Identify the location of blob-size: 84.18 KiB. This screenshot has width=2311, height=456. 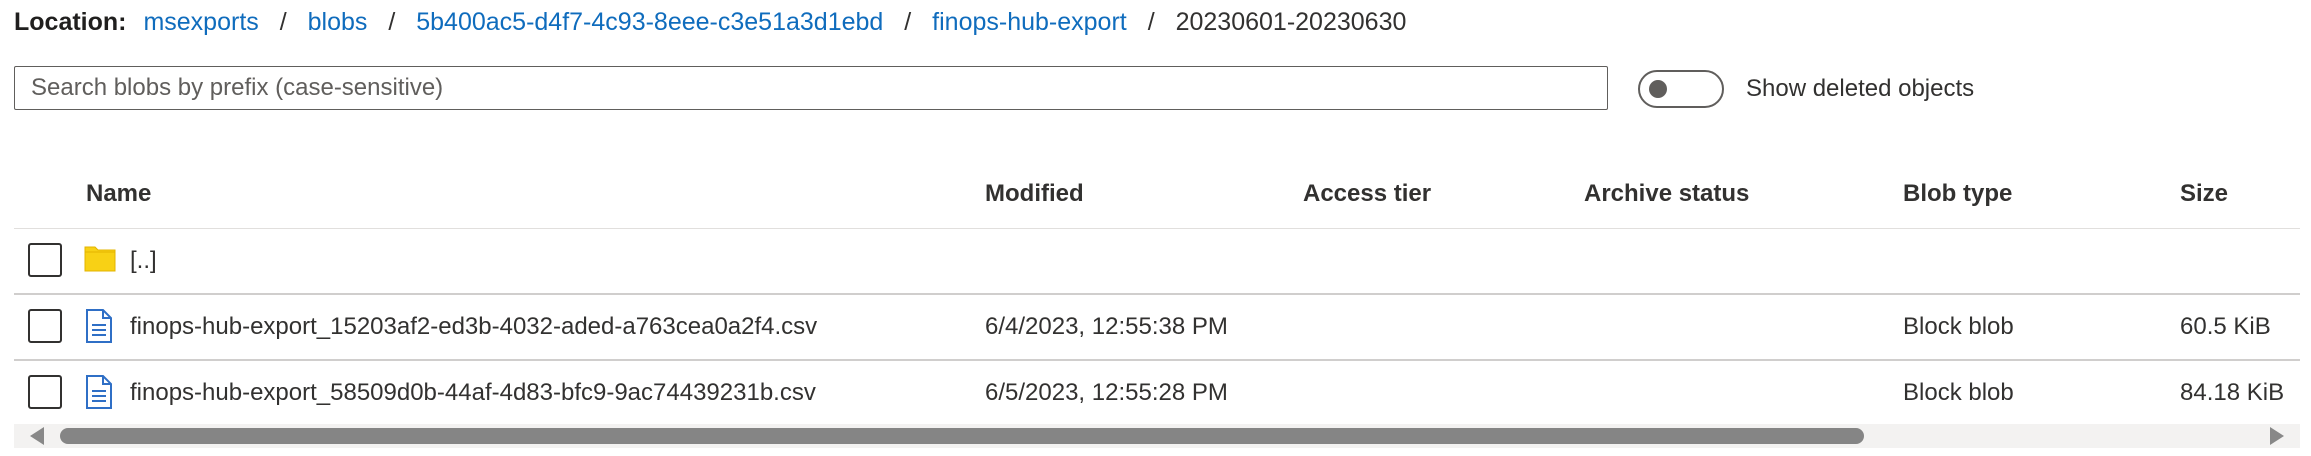
(2232, 392).